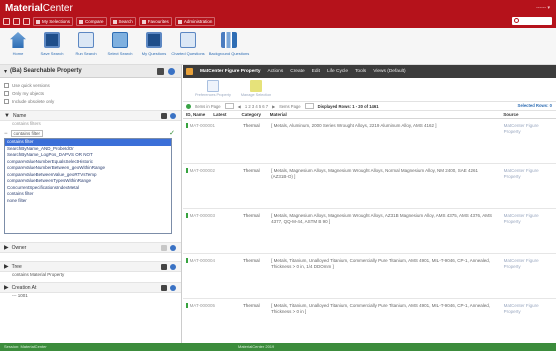 Image resolution: width=556 pixels, height=351 pixels. Describe the element at coordinates (202, 260) in the screenshot. I see `row-id: MAT-000004` at that location.